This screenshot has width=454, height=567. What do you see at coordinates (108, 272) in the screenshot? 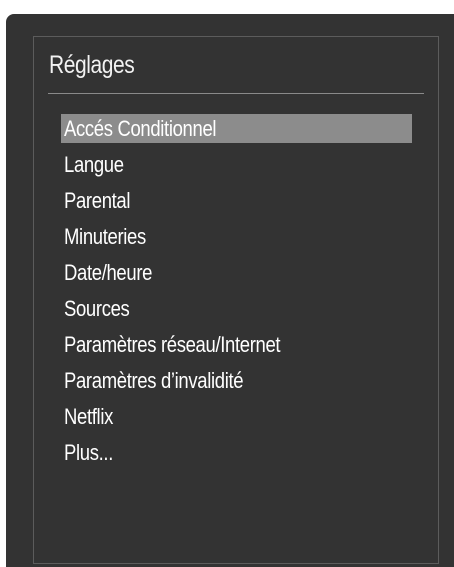
I see `menu-item-label: Date/heure` at bounding box center [108, 272].